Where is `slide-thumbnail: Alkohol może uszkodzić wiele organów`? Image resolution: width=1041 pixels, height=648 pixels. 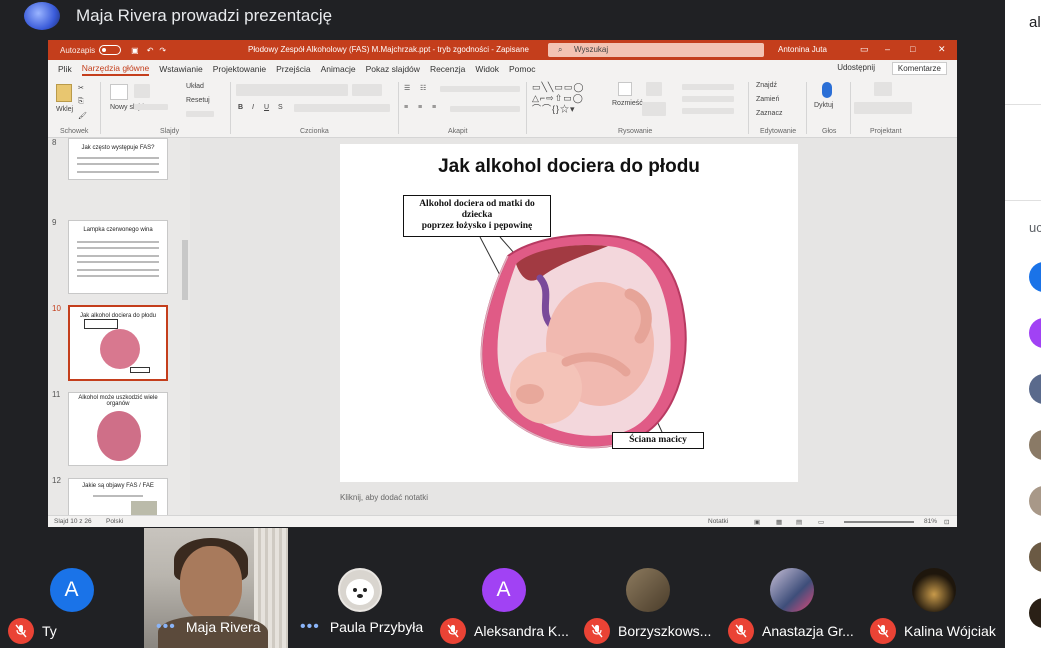 slide-thumbnail: Alkohol może uszkodzić wiele organów is located at coordinates (118, 429).